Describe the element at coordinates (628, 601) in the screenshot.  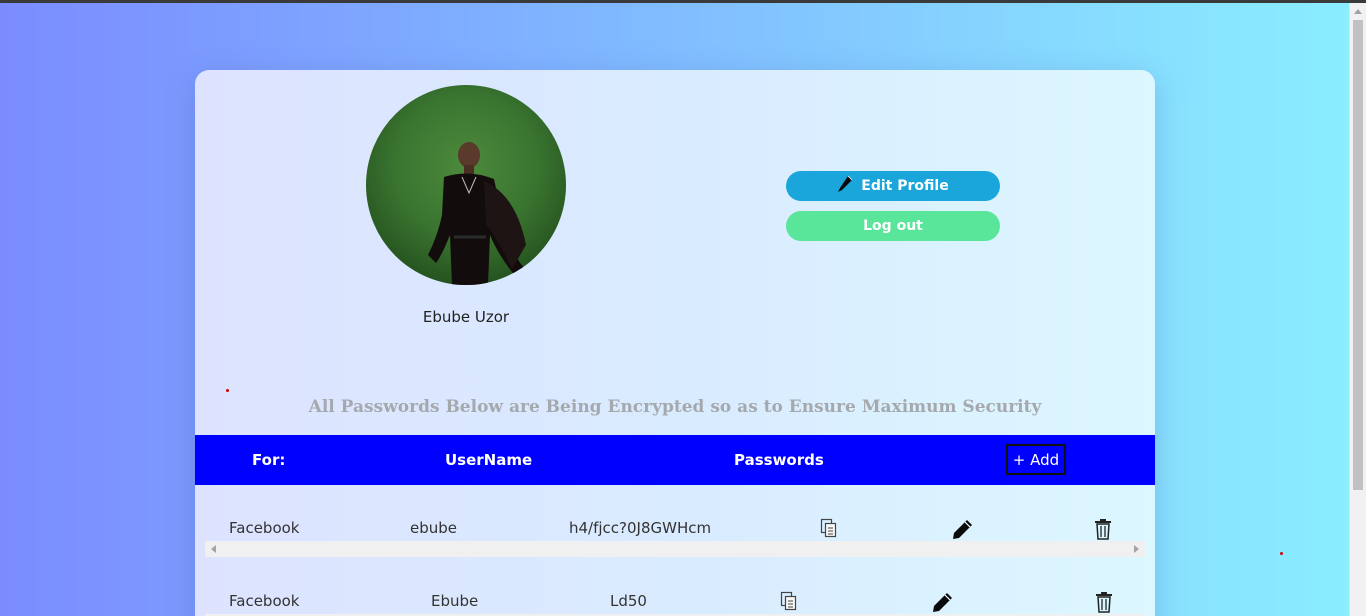
I see `row-password: Ld50` at that location.